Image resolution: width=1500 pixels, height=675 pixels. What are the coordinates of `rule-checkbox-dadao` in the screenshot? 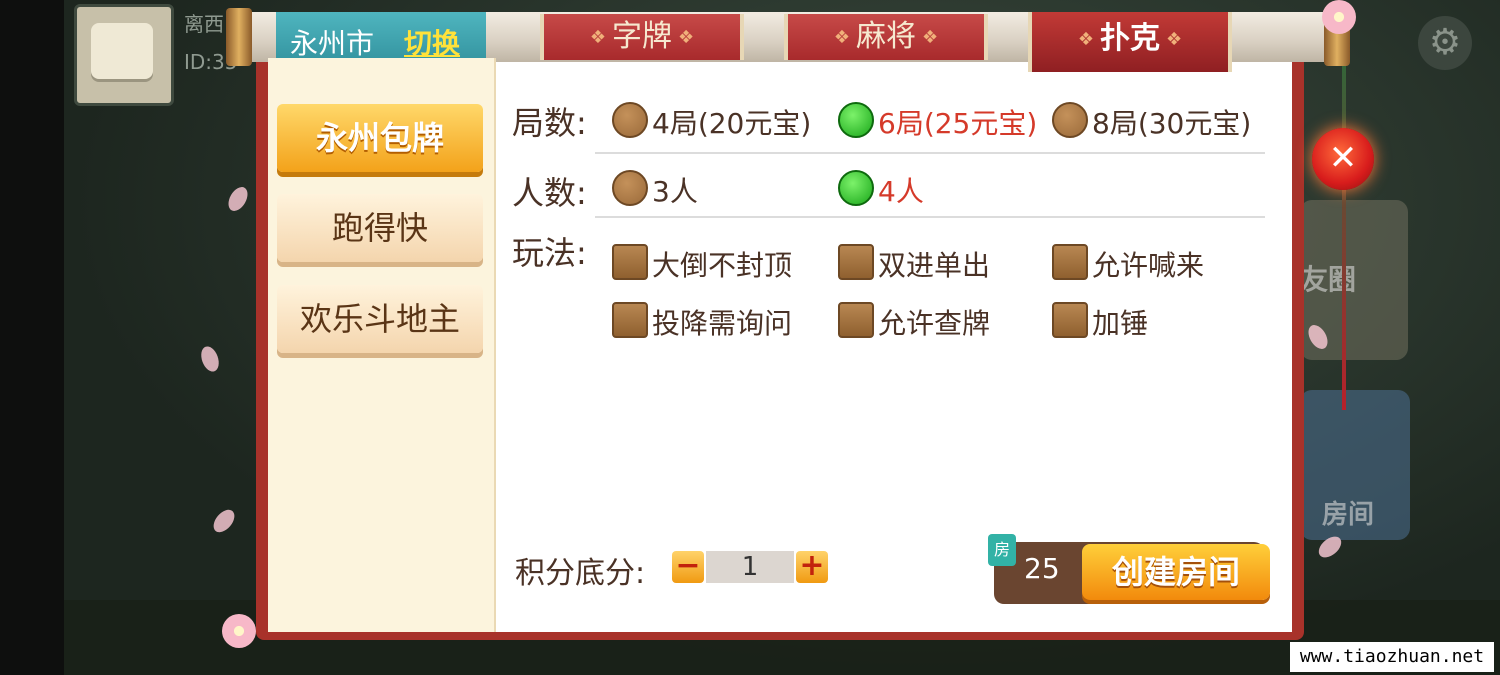 It's located at (630, 262).